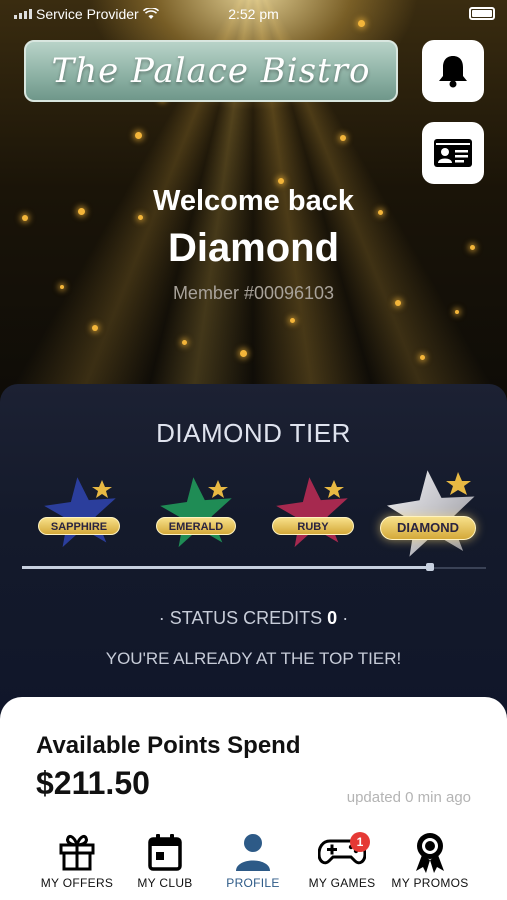 Image resolution: width=507 pixels, height=900 pixels. I want to click on nav-my-promos: MY PROMOS, so click(430, 860).